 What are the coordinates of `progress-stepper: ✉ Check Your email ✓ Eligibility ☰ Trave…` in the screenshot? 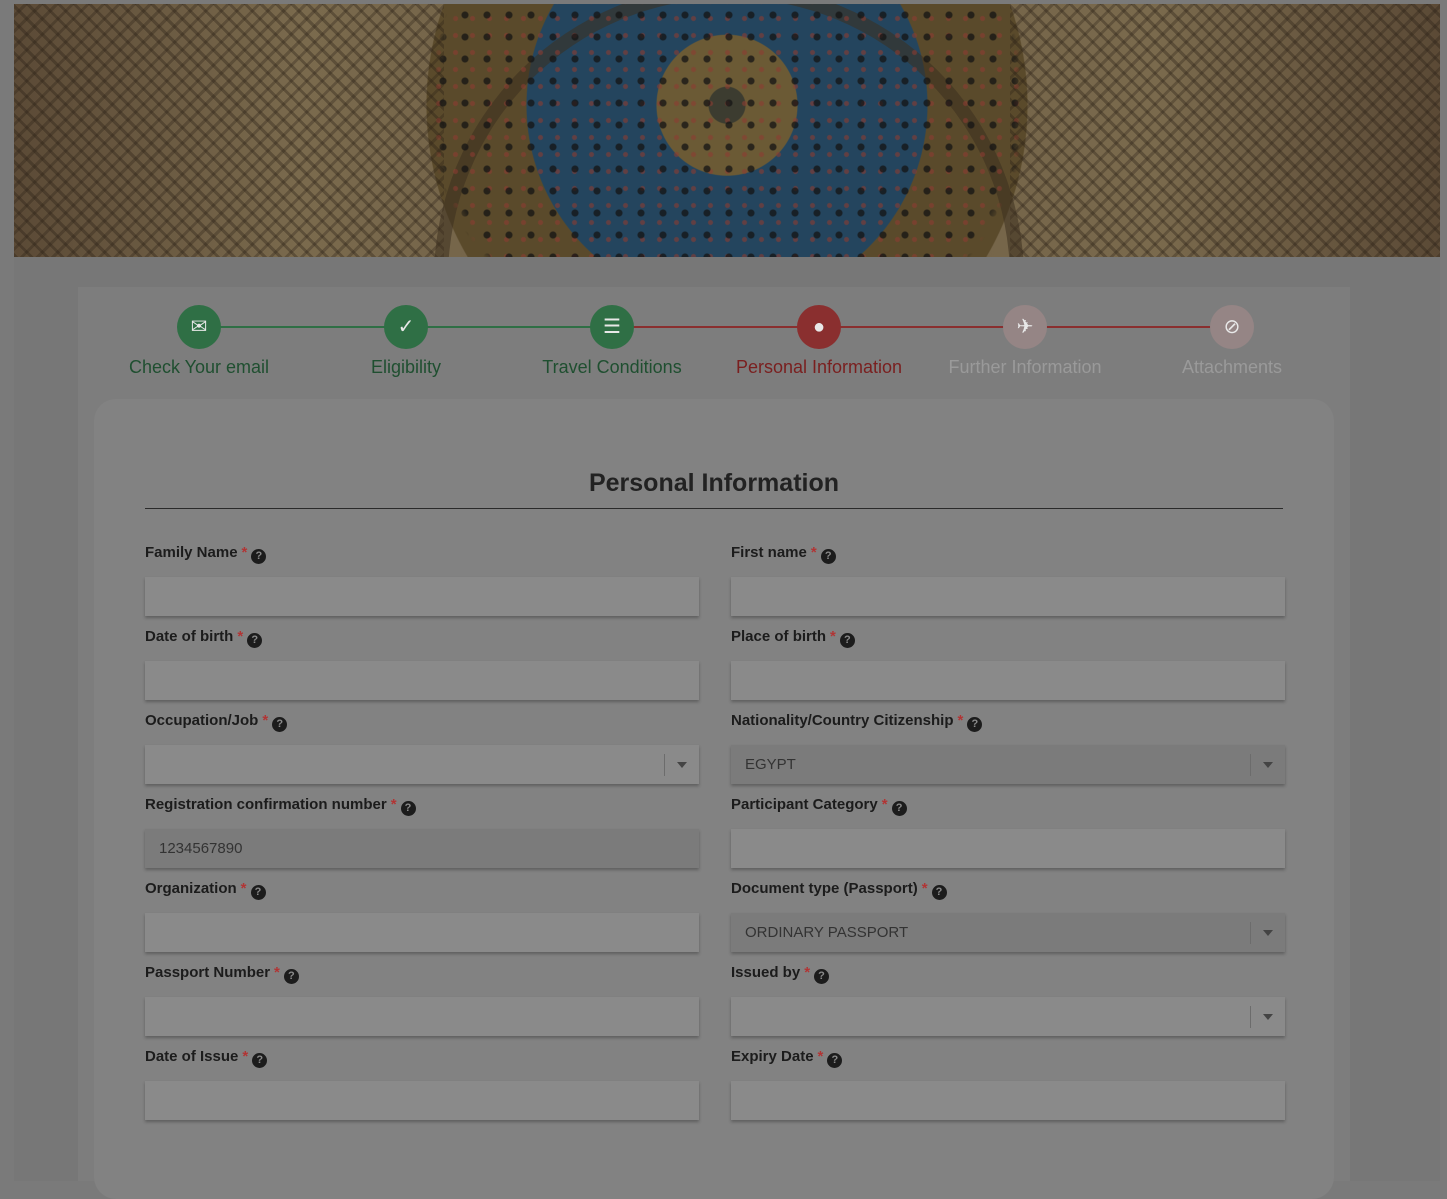 It's located at (714, 342).